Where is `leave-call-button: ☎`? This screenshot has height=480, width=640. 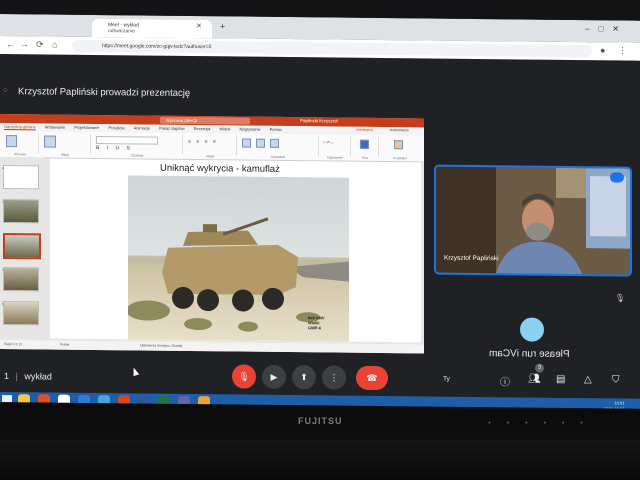
leave-call-button: ☎ is located at coordinates (372, 378).